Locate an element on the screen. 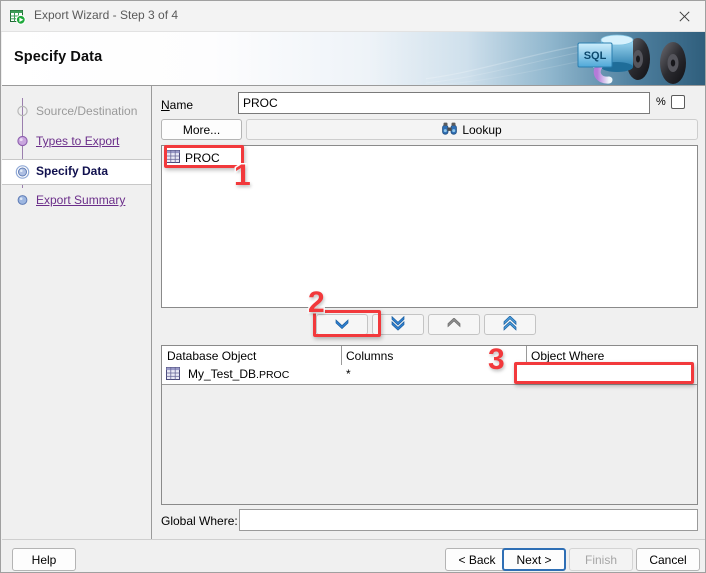 This screenshot has width=706, height=573. move-down-all-button is located at coordinates (398, 324).